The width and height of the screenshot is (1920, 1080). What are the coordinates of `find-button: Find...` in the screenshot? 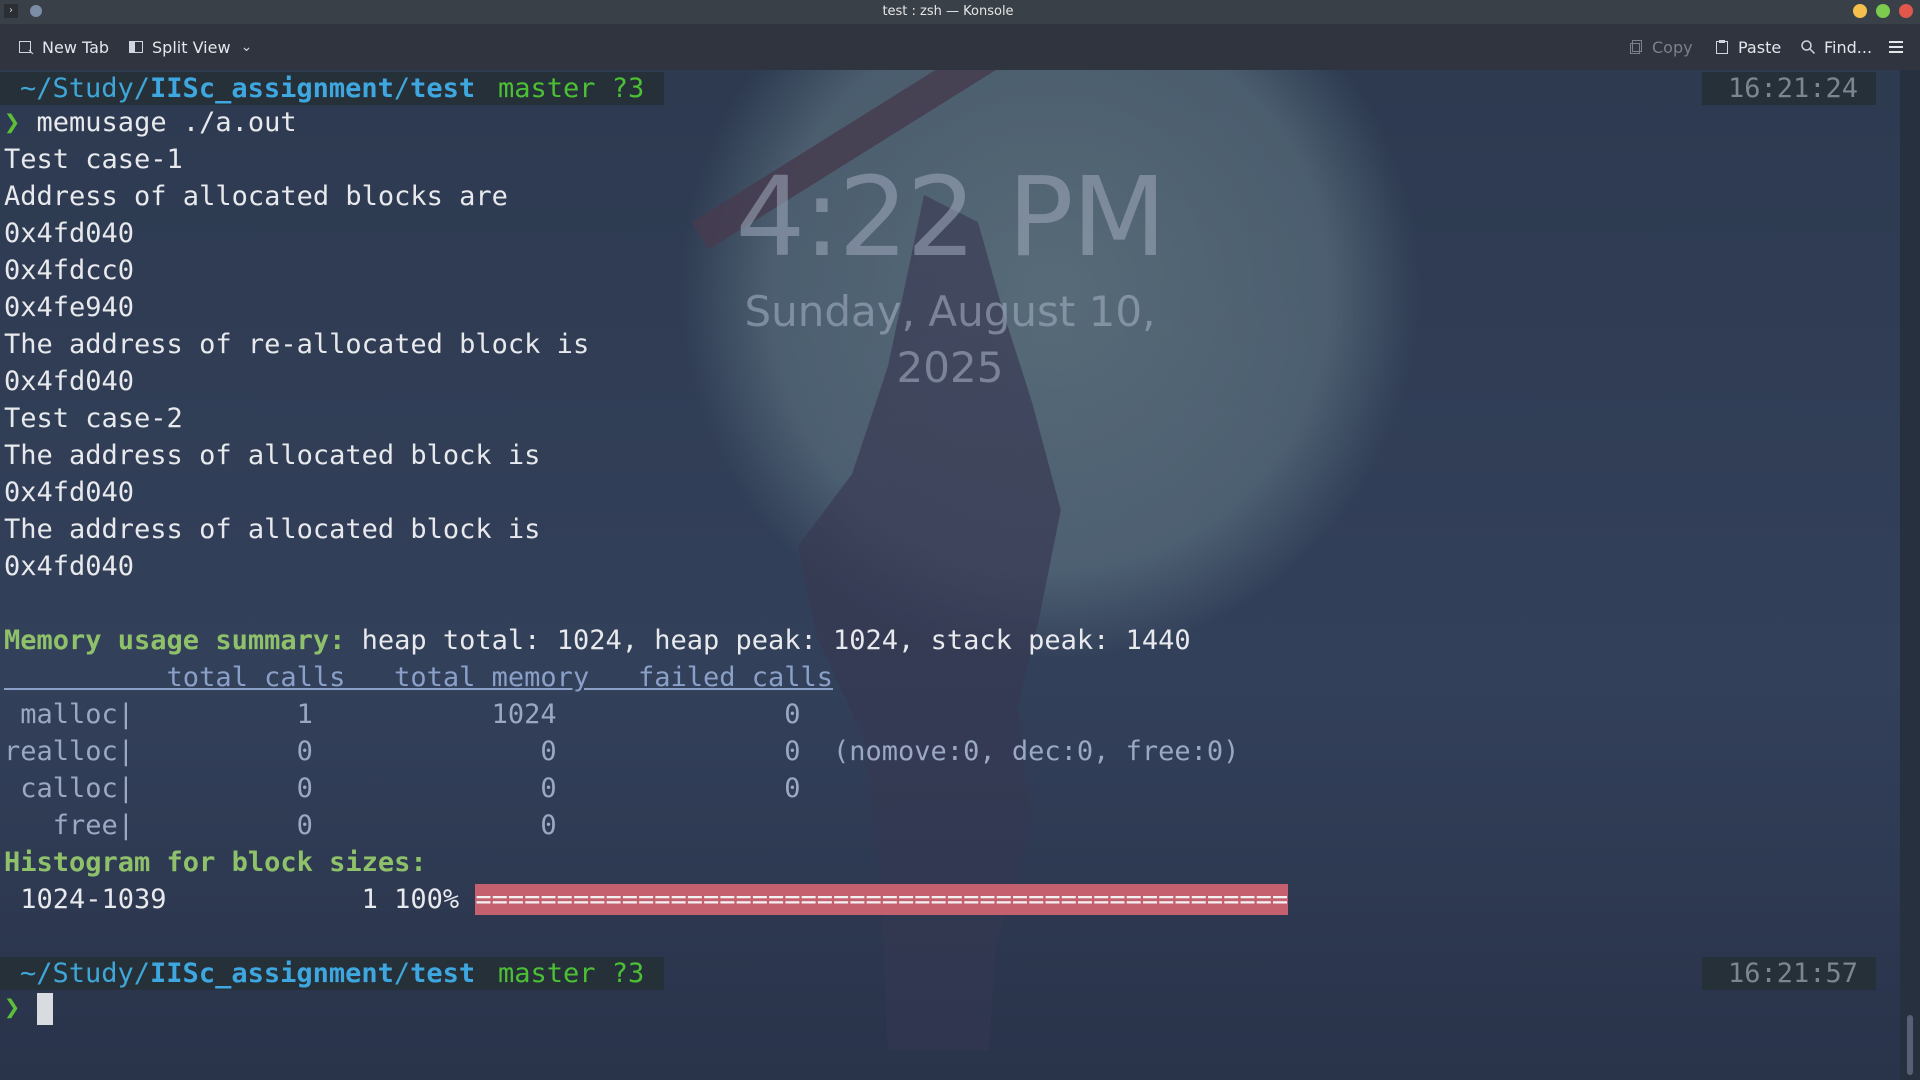 It's located at (1836, 47).